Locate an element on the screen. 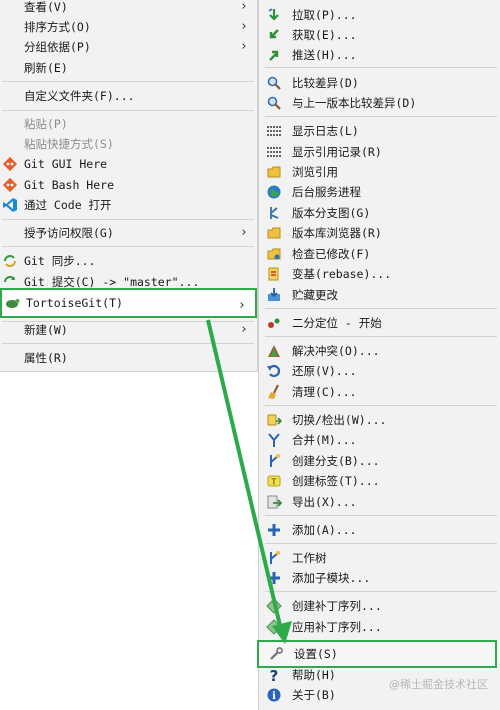 This screenshot has height=710, width=500. stash-icon is located at coordinates (274, 294).